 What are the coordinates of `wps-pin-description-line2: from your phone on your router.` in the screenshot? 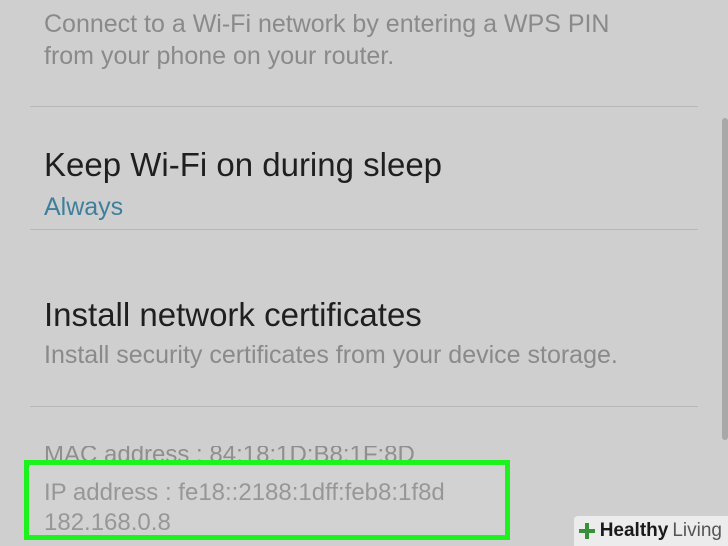 It's located at (219, 56).